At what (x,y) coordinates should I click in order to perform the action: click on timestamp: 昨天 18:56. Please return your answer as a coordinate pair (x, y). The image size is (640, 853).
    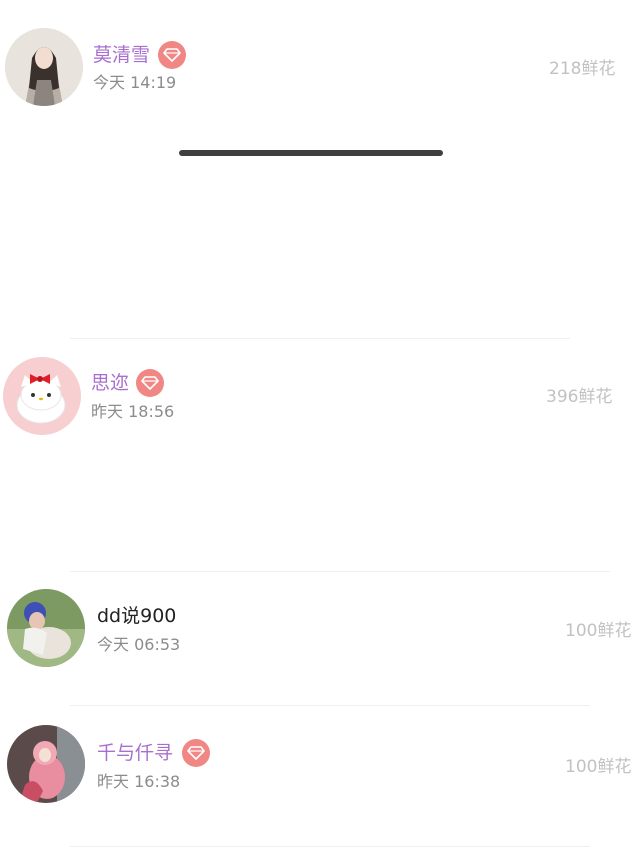
    Looking at the image, I should click on (133, 411).